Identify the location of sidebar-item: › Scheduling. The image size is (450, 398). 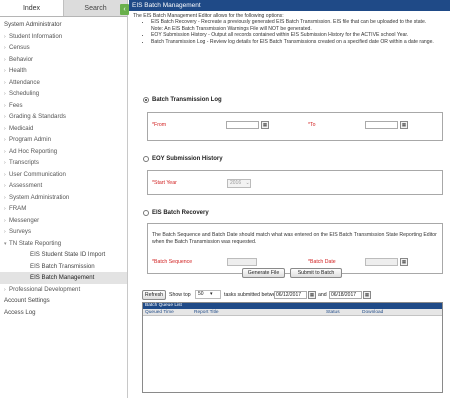
(63, 94).